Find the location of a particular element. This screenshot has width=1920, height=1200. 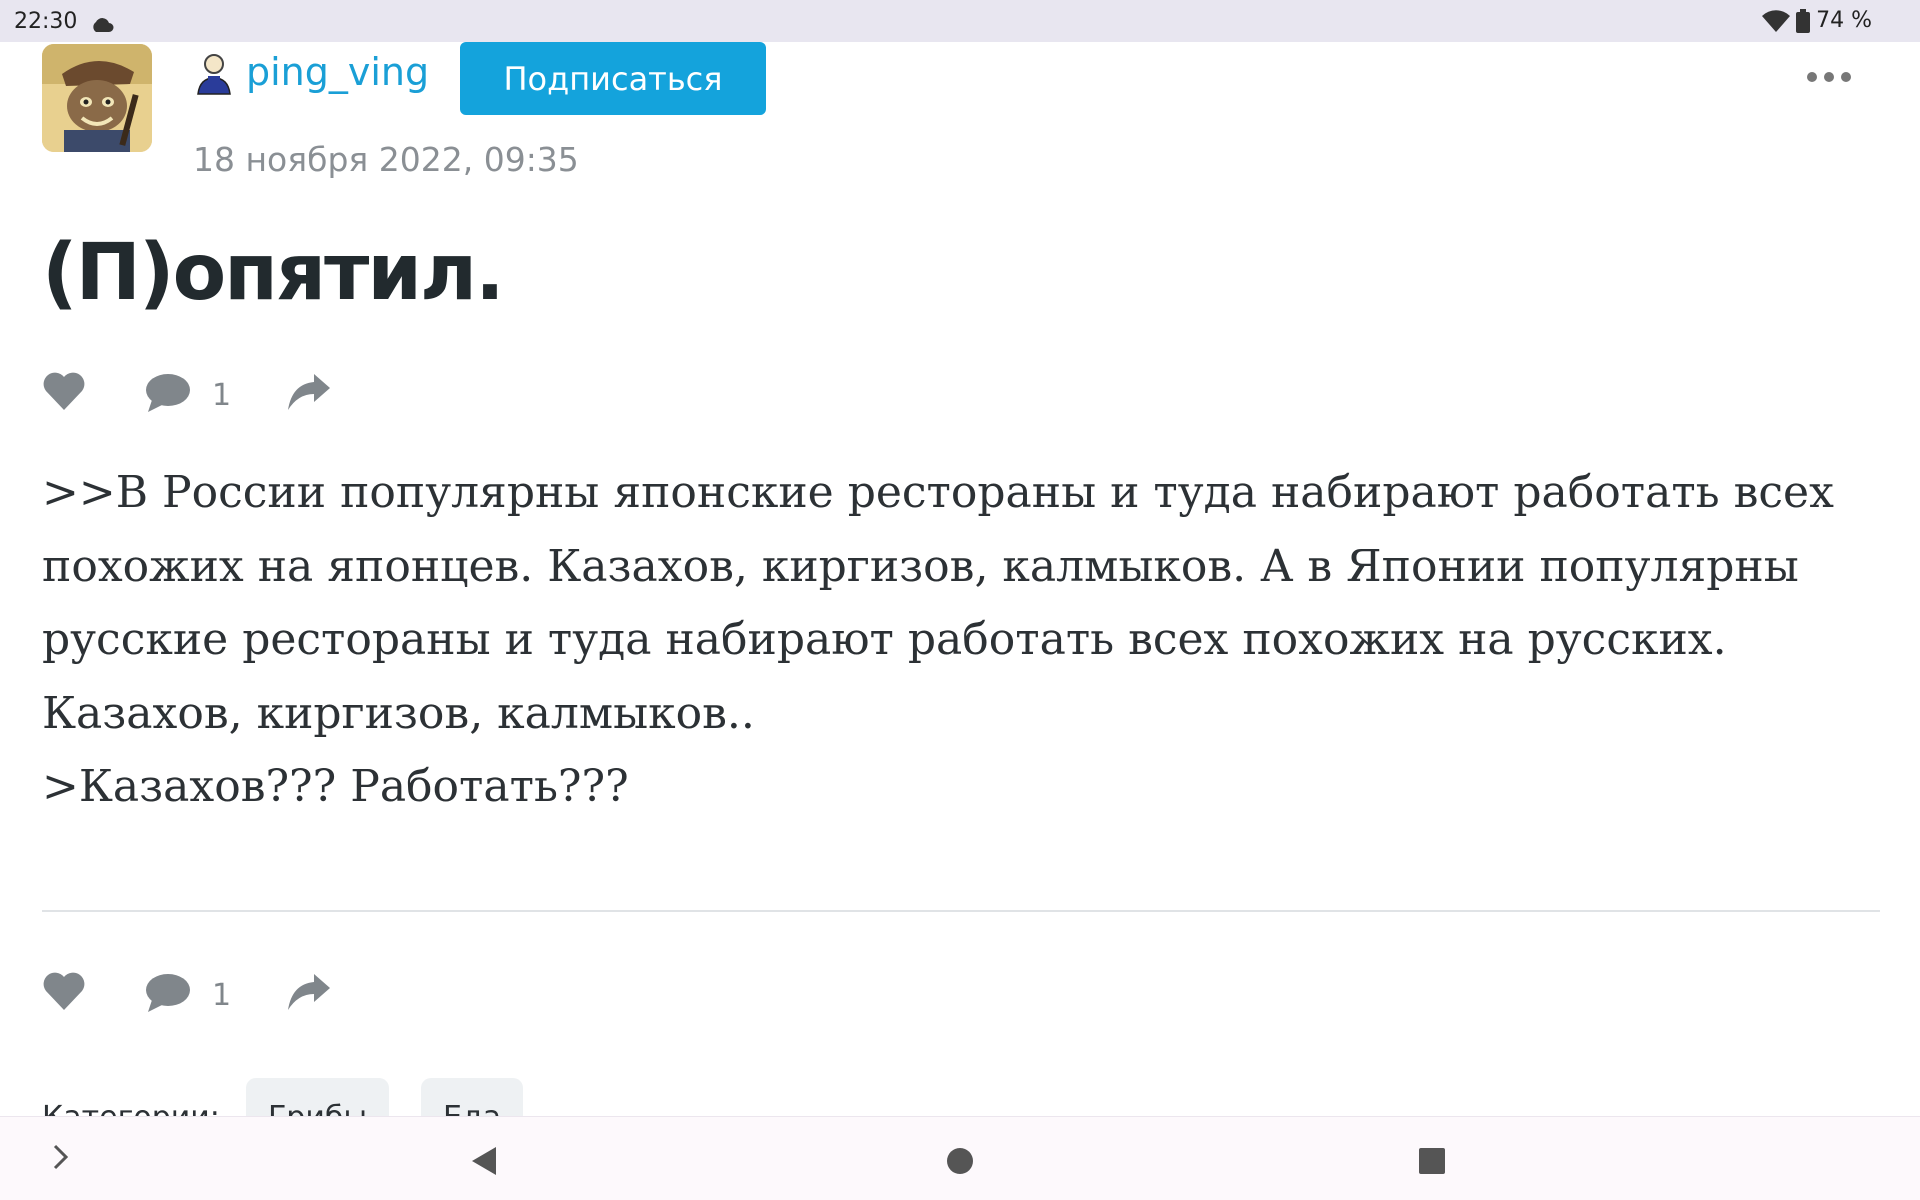

divider is located at coordinates (961, 911).